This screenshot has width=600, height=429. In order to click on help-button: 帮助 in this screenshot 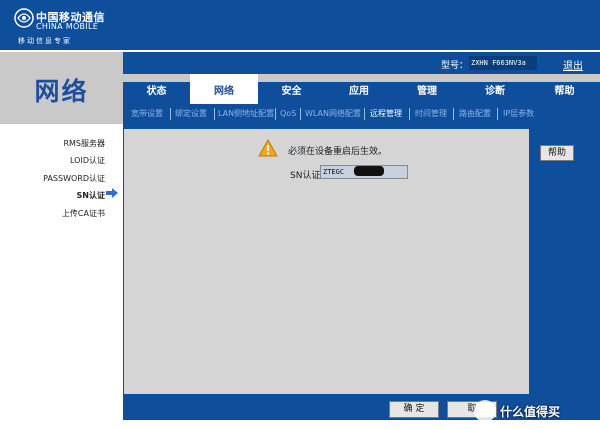, I will do `click(557, 153)`.